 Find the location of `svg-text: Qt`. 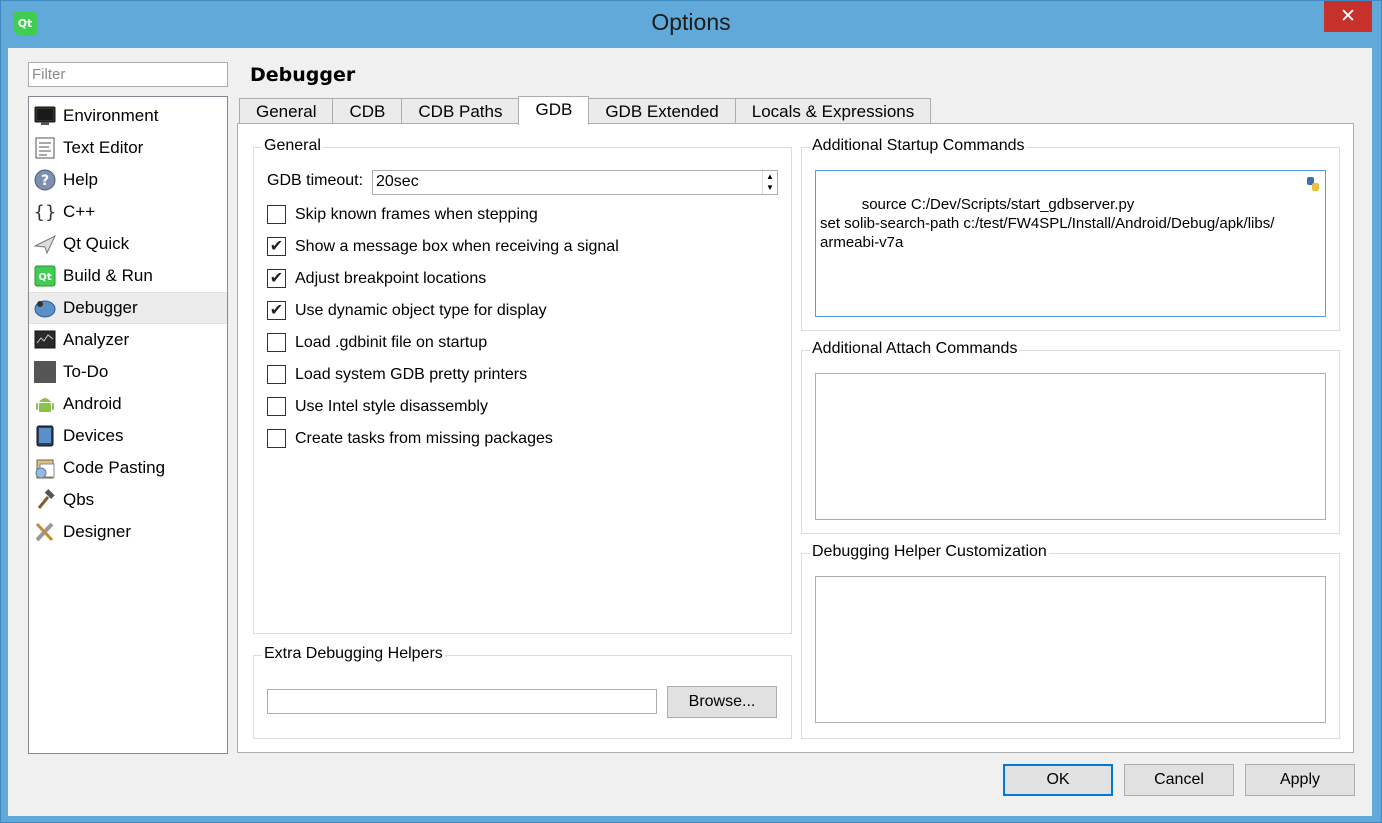

svg-text: Qt is located at coordinates (45, 277).